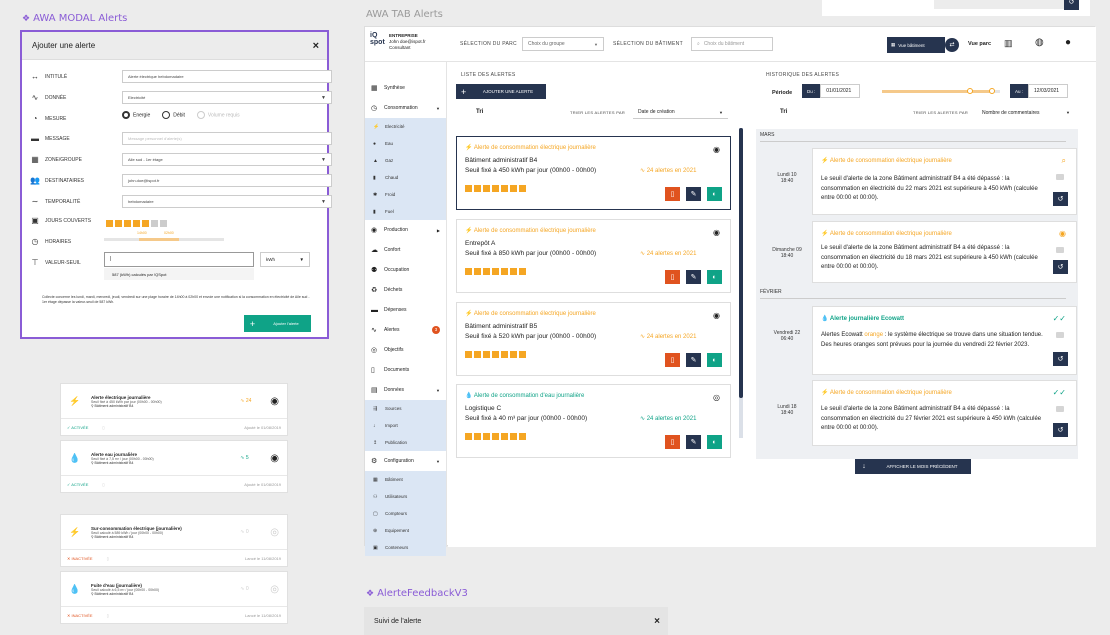  I want to click on radio-energie: Energie, so click(136, 115).